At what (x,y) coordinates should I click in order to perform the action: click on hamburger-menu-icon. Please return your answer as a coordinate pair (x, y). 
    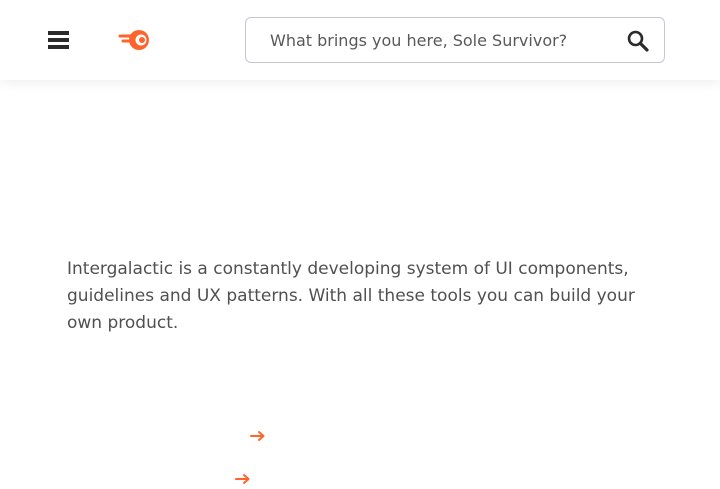
    Looking at the image, I should click on (59, 40).